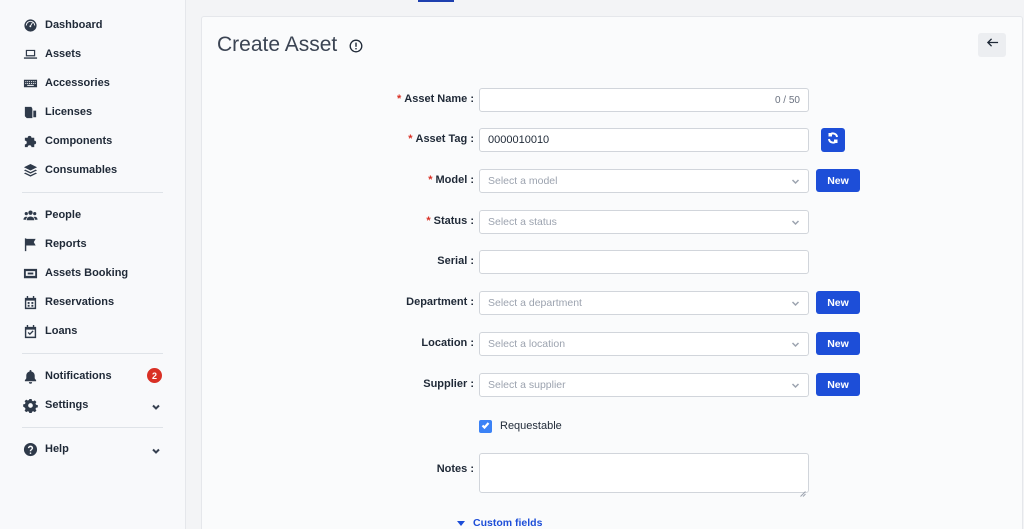 This screenshot has height=529, width=1024. Describe the element at coordinates (57, 449) in the screenshot. I see `sidebar-item-label: Help` at that location.